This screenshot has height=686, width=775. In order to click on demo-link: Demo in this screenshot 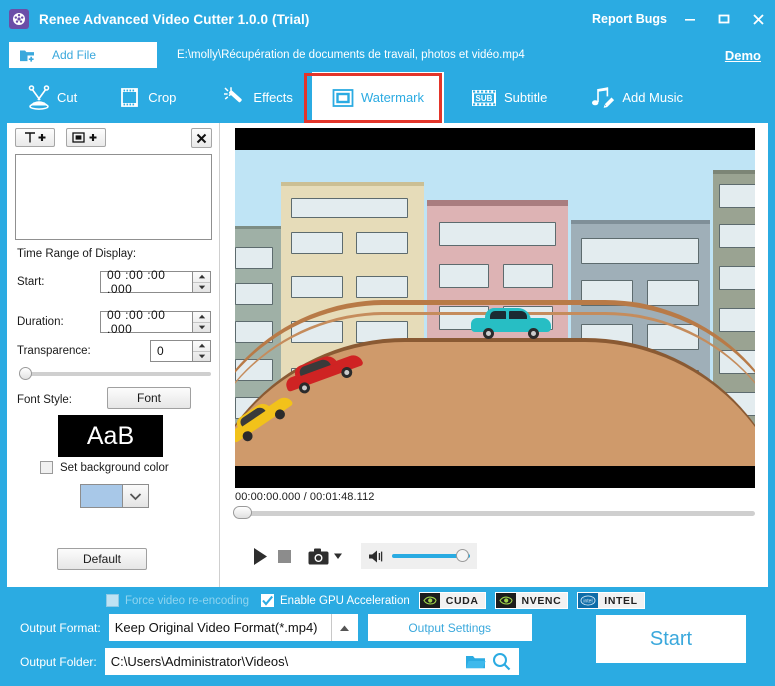, I will do `click(743, 55)`.